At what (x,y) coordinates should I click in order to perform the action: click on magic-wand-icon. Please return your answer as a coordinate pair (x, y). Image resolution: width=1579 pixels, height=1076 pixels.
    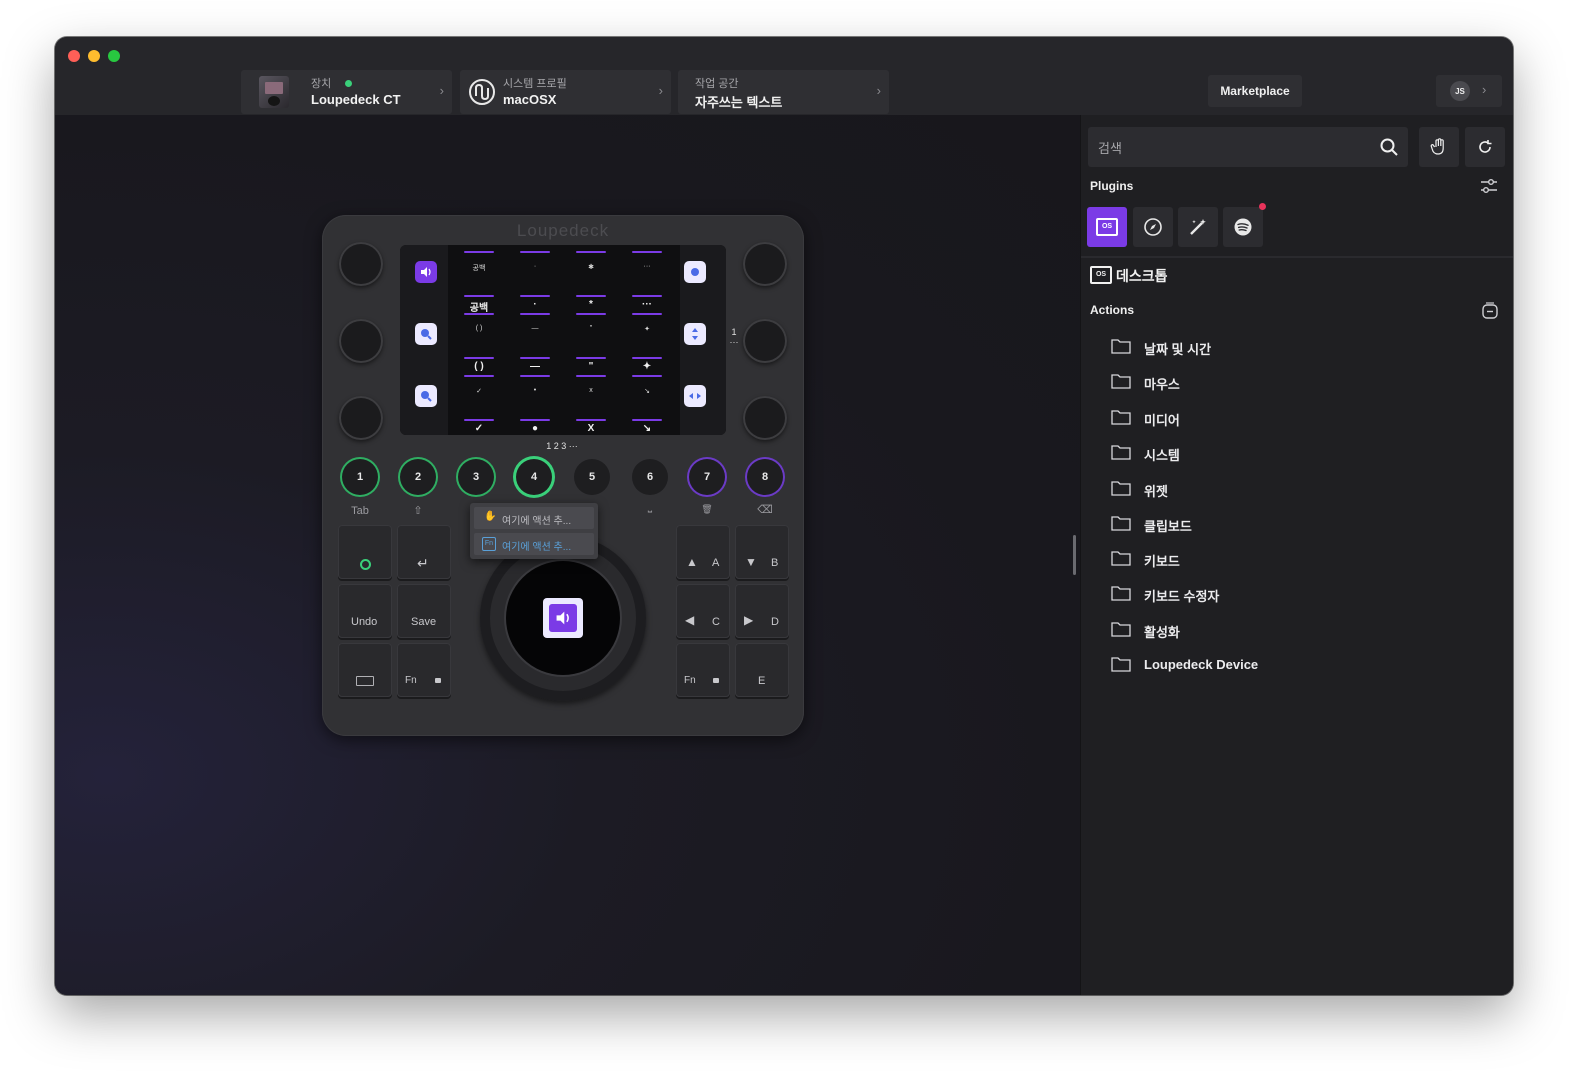
    Looking at the image, I should click on (1198, 227).